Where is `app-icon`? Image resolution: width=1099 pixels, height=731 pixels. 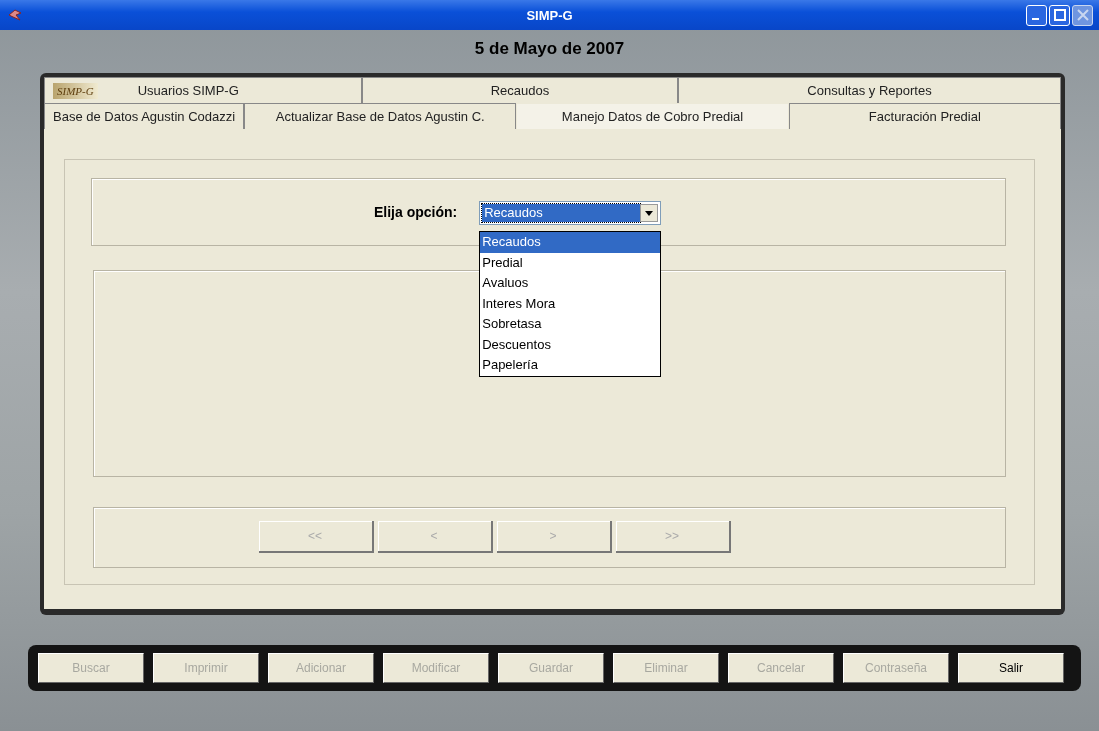 app-icon is located at coordinates (15, 15).